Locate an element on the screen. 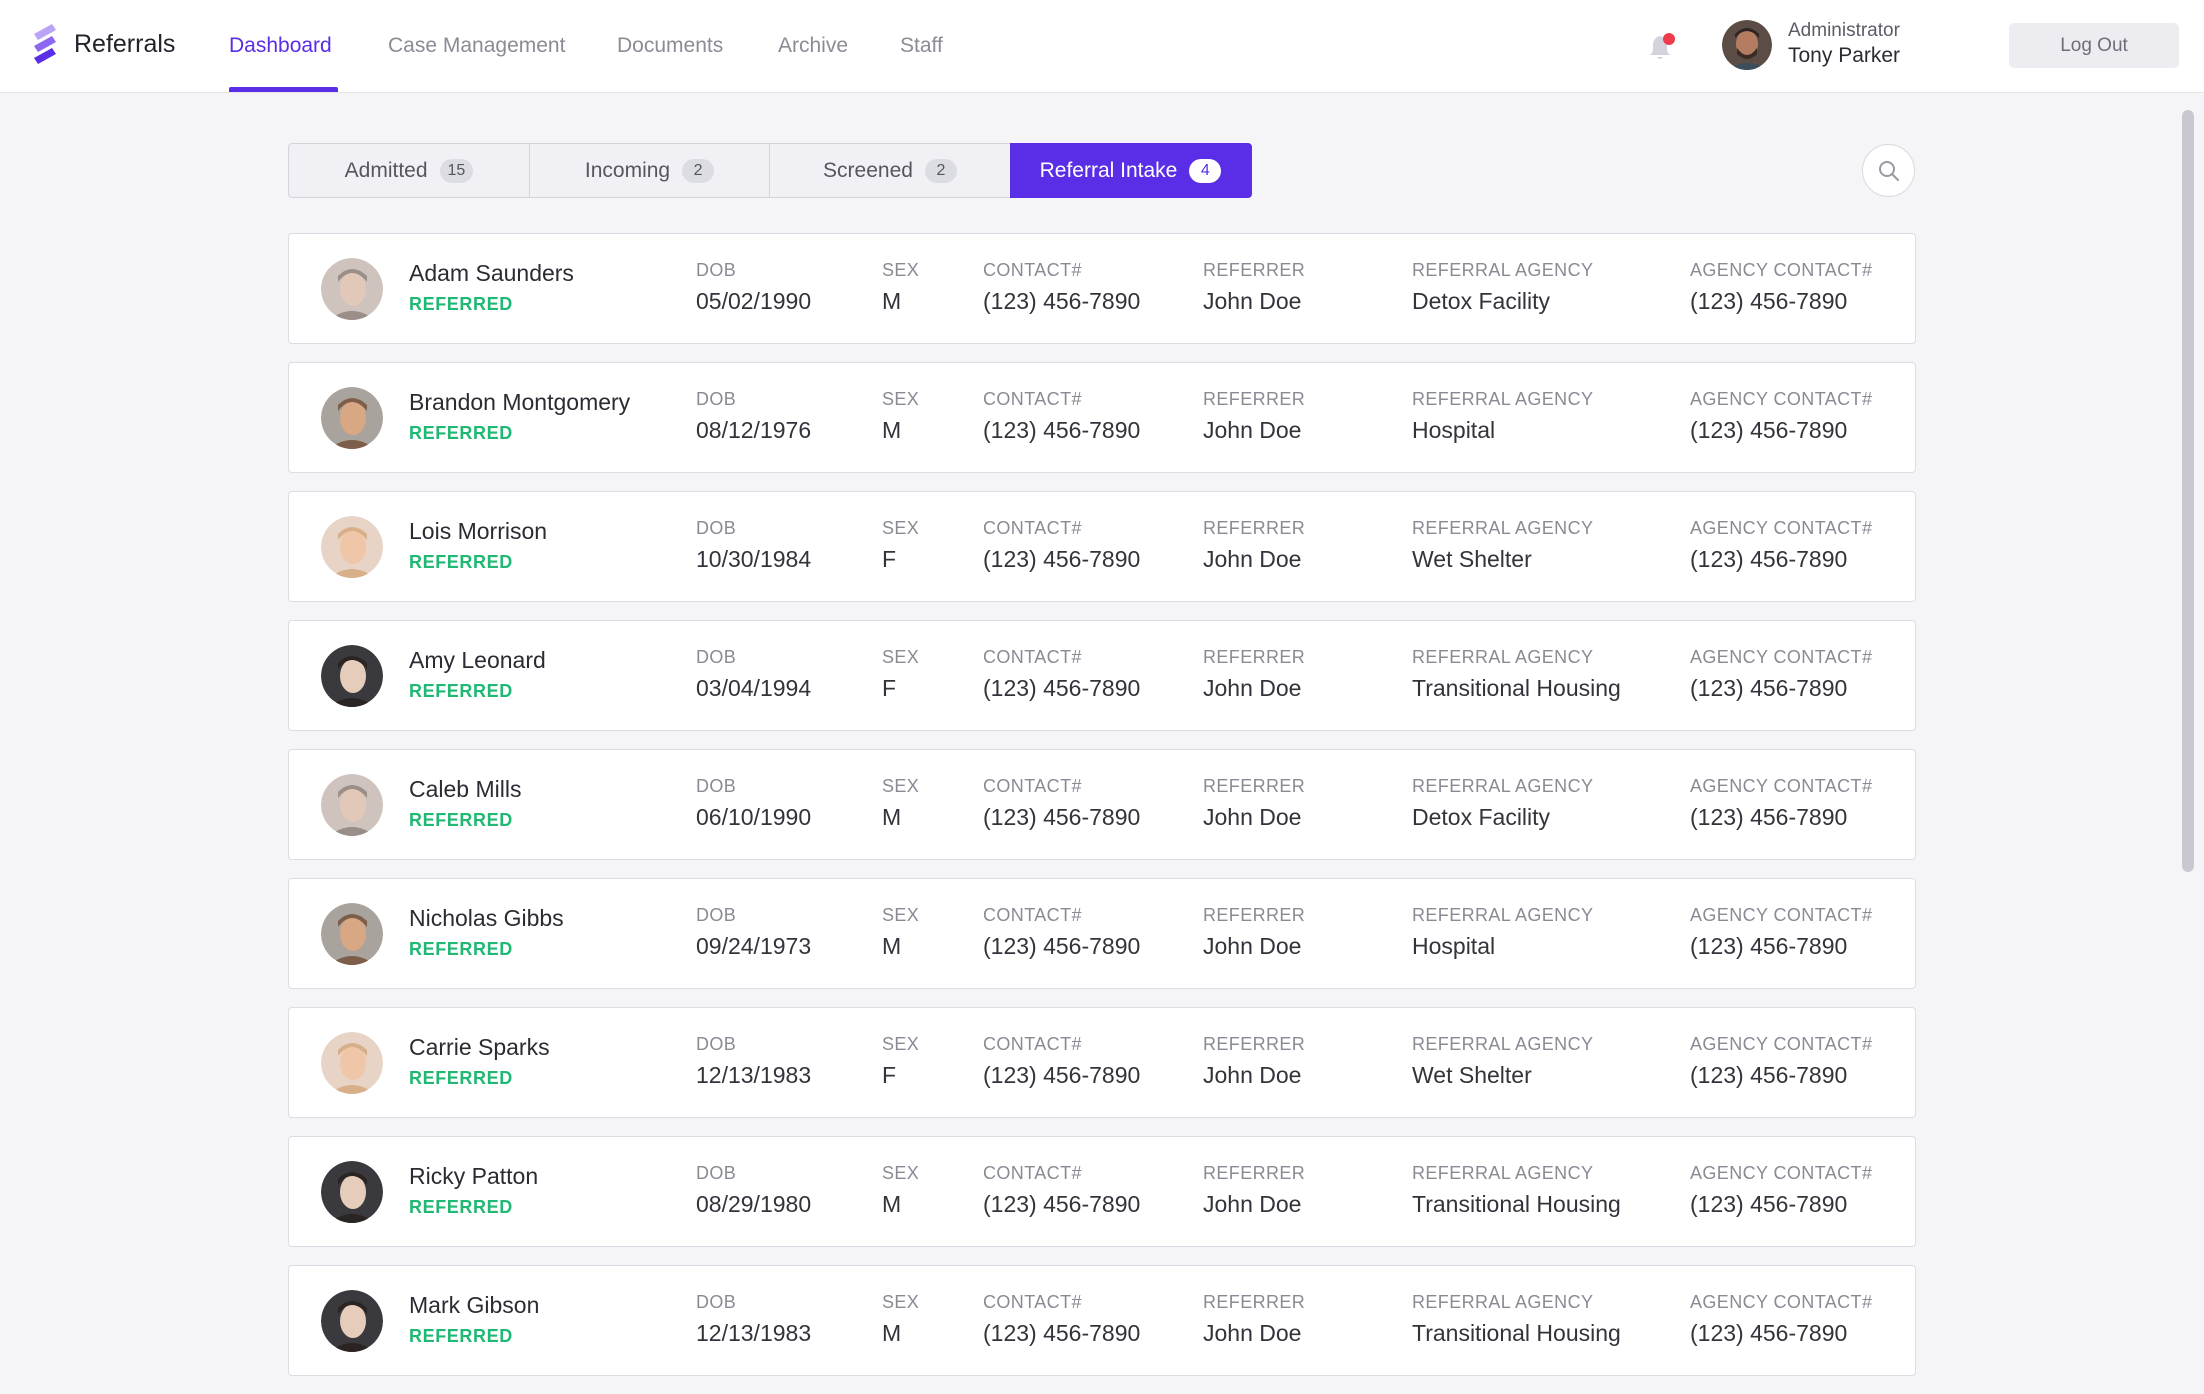 The height and width of the screenshot is (1394, 2204). client-name: Amy Leonard is located at coordinates (477, 660).